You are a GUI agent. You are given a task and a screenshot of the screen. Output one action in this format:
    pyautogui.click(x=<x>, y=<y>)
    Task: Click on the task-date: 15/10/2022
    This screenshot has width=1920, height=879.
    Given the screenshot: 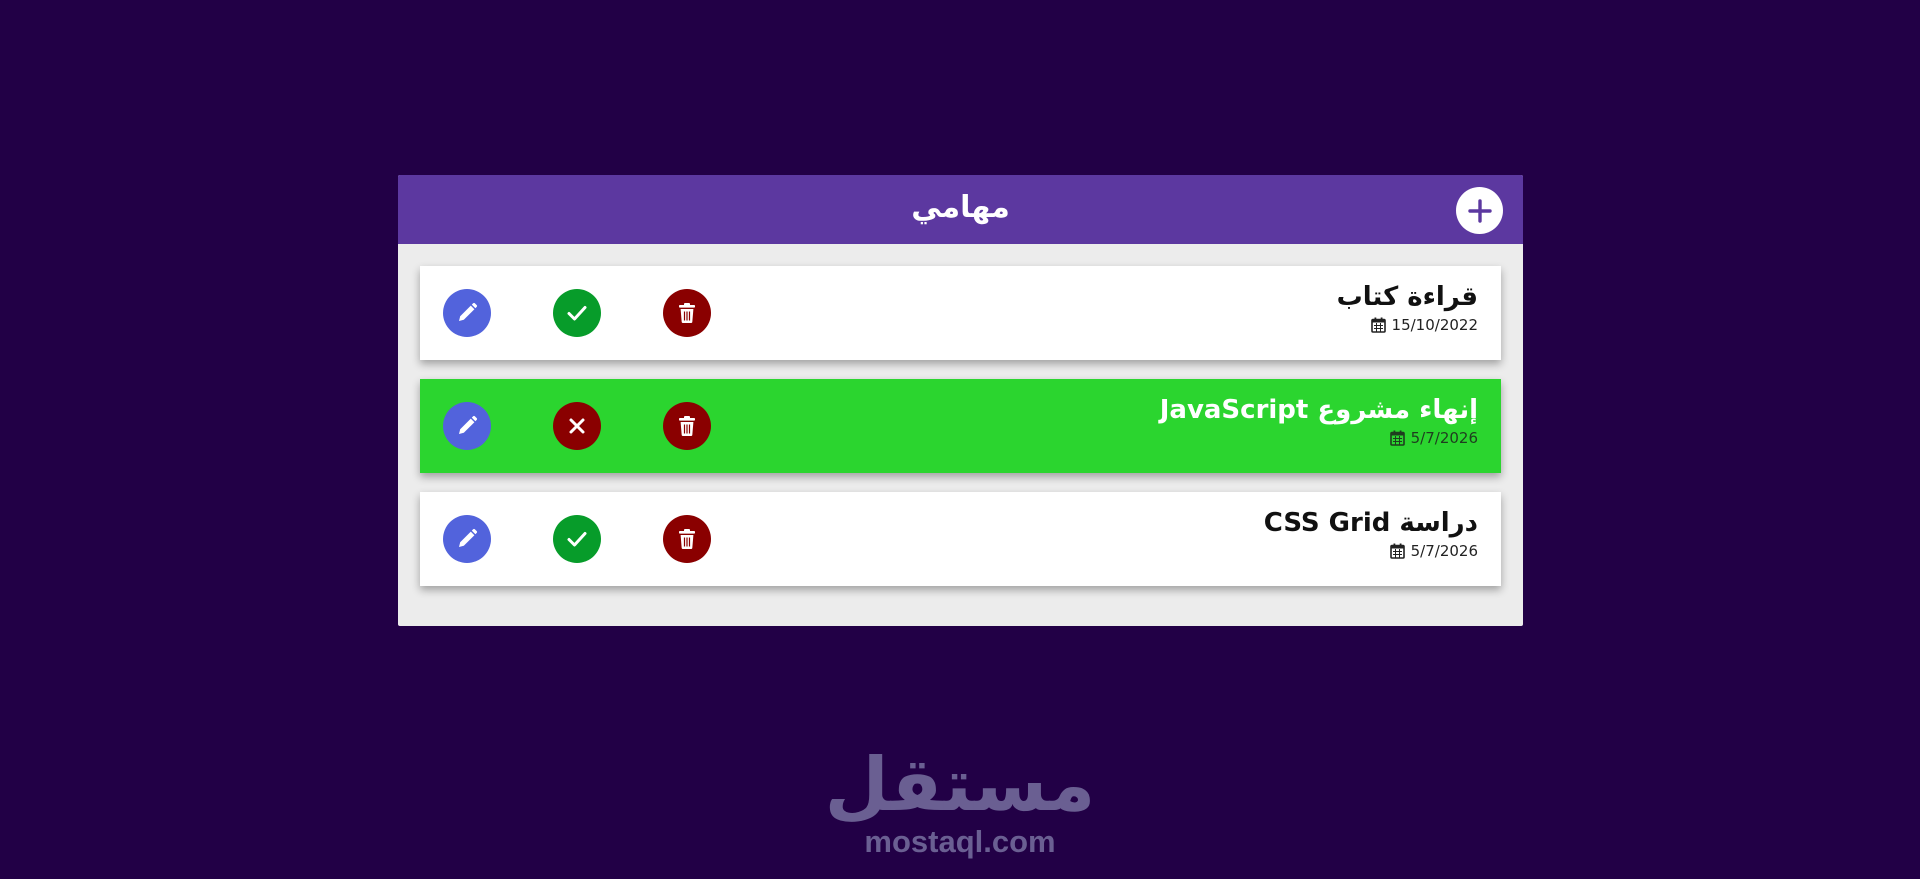 What is the action you would take?
    pyautogui.click(x=1407, y=325)
    